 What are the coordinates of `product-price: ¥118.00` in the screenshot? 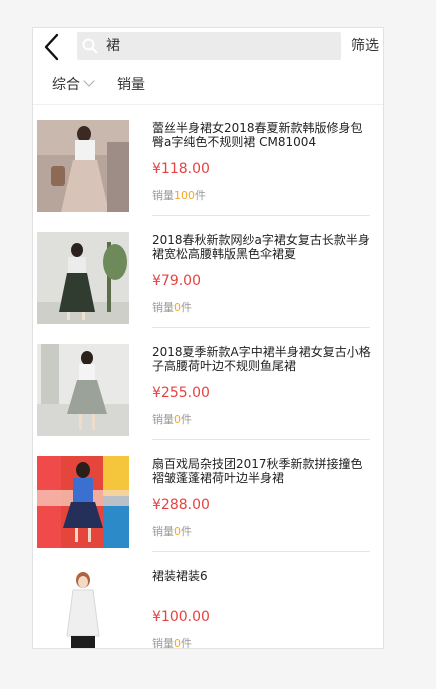 It's located at (181, 169).